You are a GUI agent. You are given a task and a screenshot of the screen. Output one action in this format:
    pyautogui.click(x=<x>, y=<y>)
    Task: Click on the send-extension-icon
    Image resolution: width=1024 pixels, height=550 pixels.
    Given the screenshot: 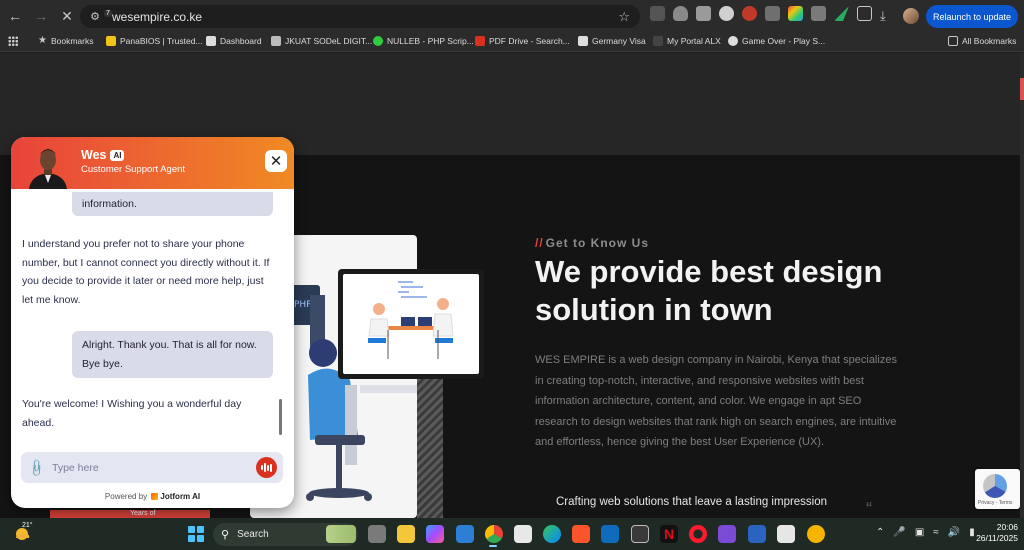 What is the action you would take?
    pyautogui.click(x=841, y=13)
    